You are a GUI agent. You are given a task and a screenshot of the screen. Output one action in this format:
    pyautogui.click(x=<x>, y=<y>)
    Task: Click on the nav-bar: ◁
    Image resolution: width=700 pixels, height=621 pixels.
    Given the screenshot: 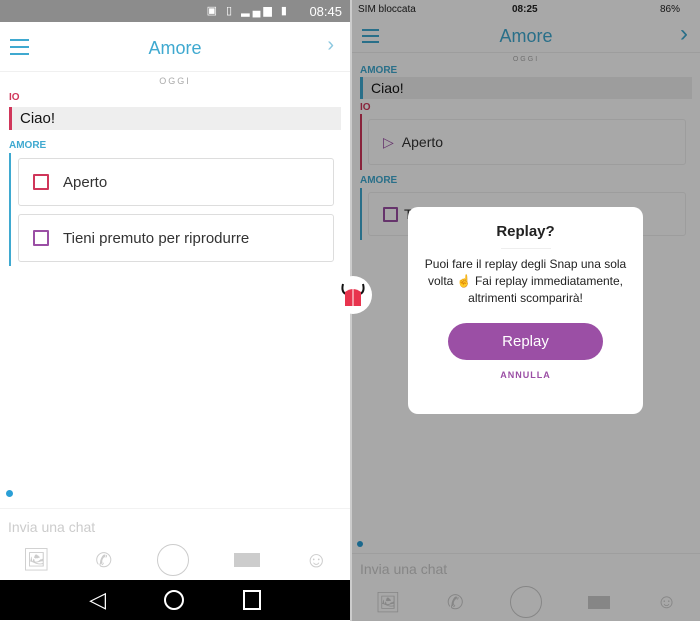 What is the action you would take?
    pyautogui.click(x=175, y=600)
    